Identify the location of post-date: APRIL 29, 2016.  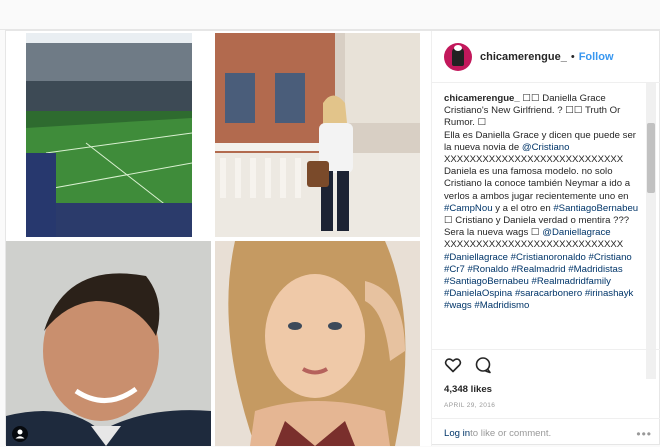
(469, 405).